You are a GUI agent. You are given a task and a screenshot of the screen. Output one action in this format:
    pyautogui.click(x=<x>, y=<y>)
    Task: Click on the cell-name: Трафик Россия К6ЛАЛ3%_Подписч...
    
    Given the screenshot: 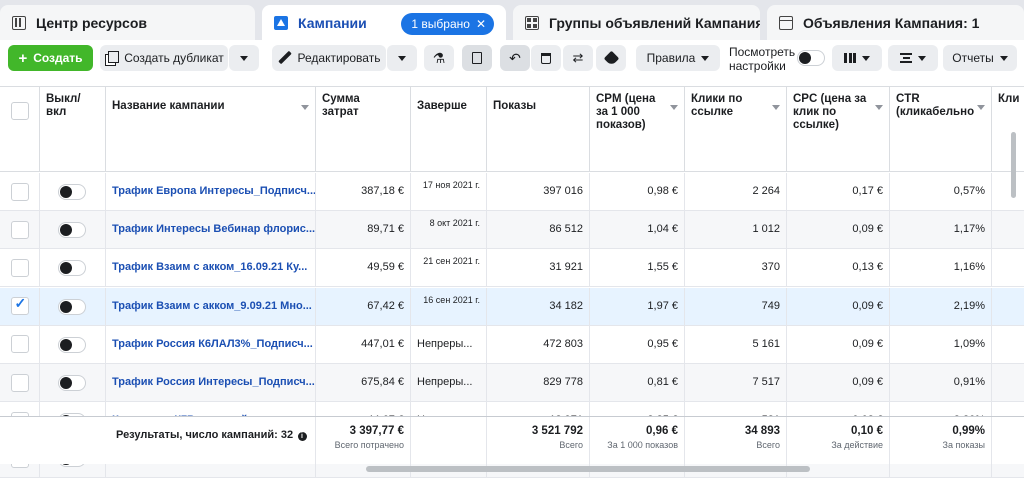 What is the action you would take?
    pyautogui.click(x=211, y=344)
    